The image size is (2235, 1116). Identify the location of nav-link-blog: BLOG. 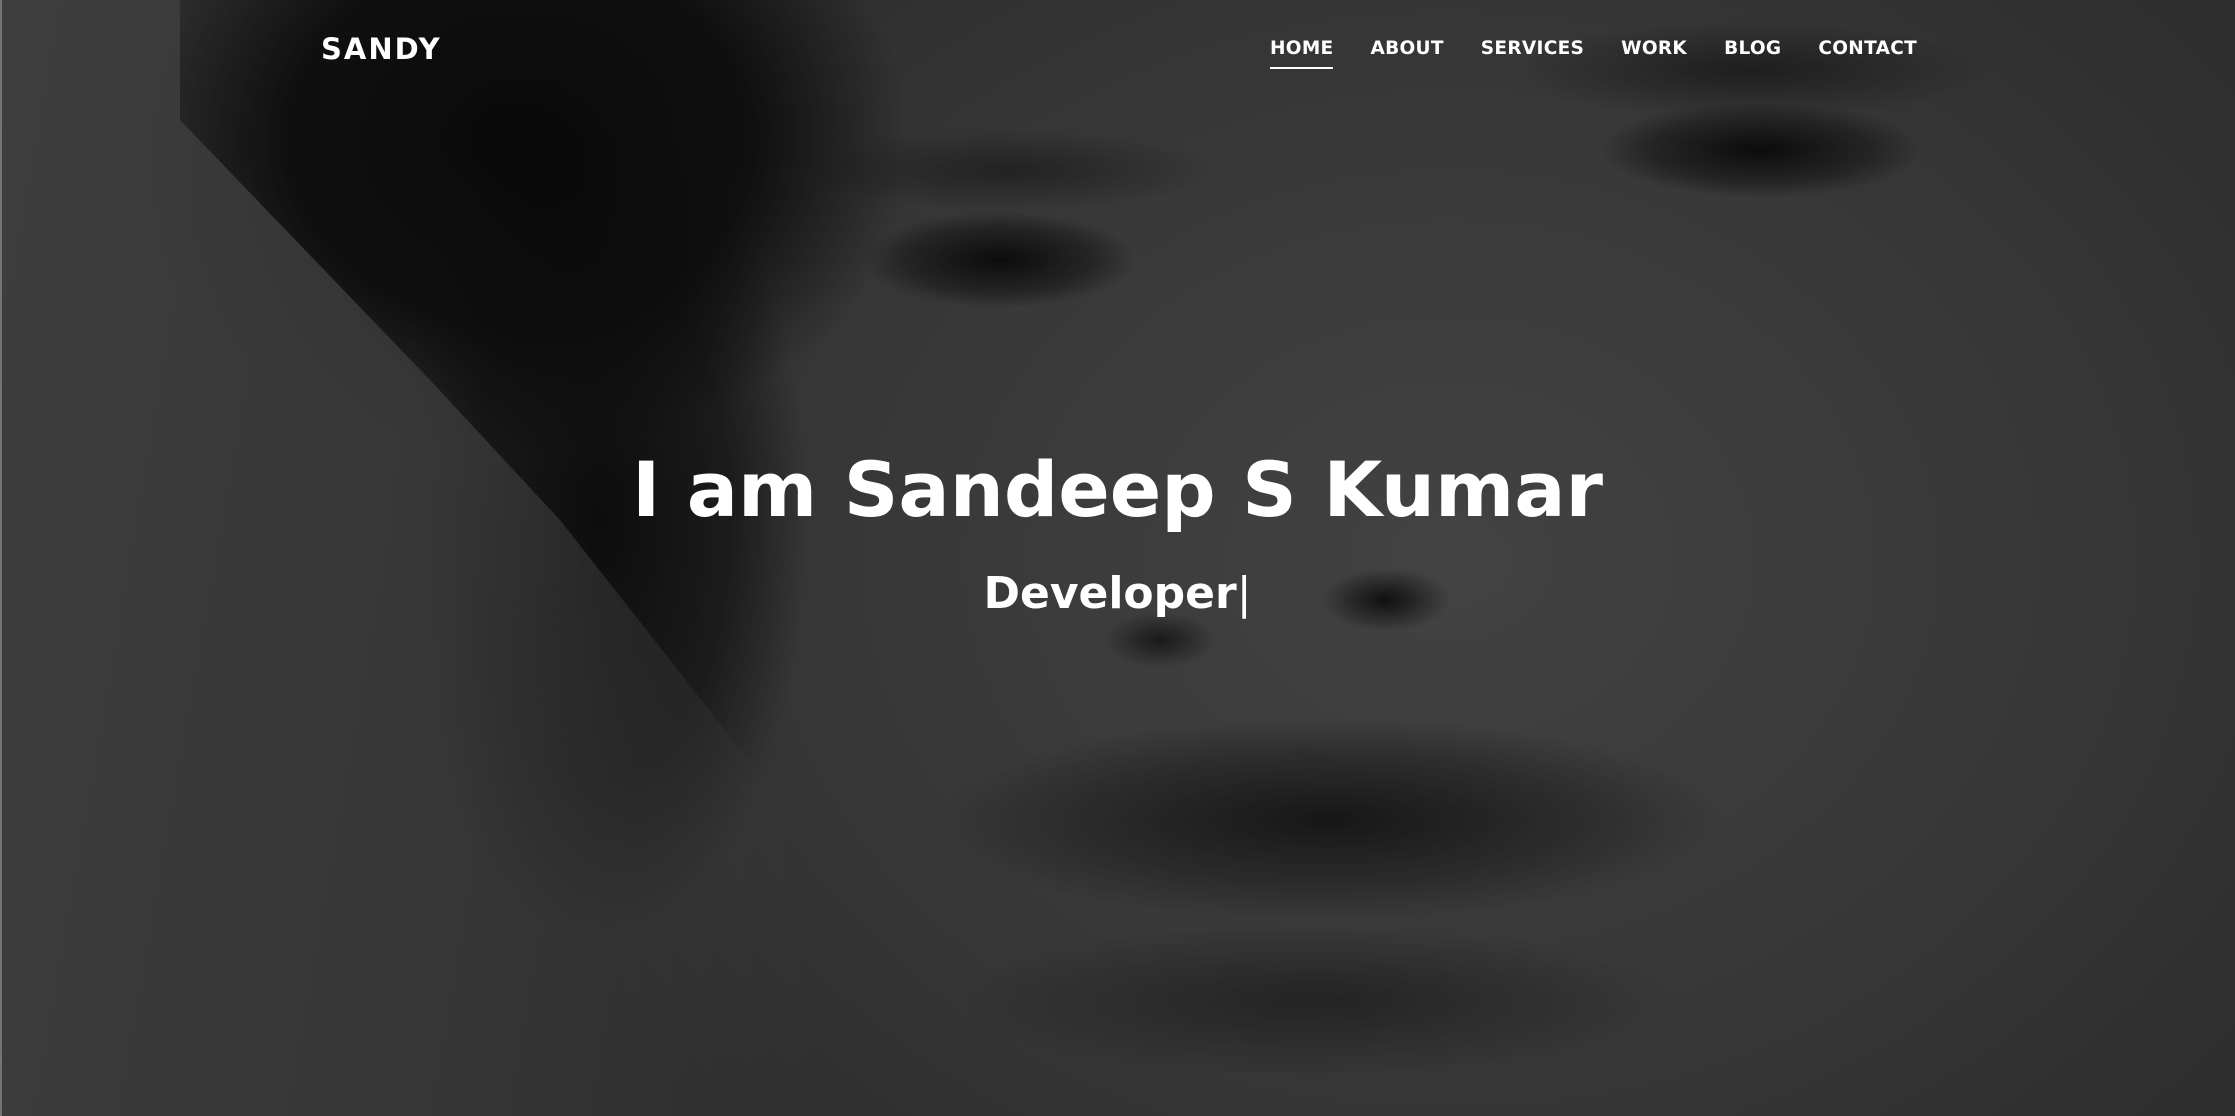
(1752, 53).